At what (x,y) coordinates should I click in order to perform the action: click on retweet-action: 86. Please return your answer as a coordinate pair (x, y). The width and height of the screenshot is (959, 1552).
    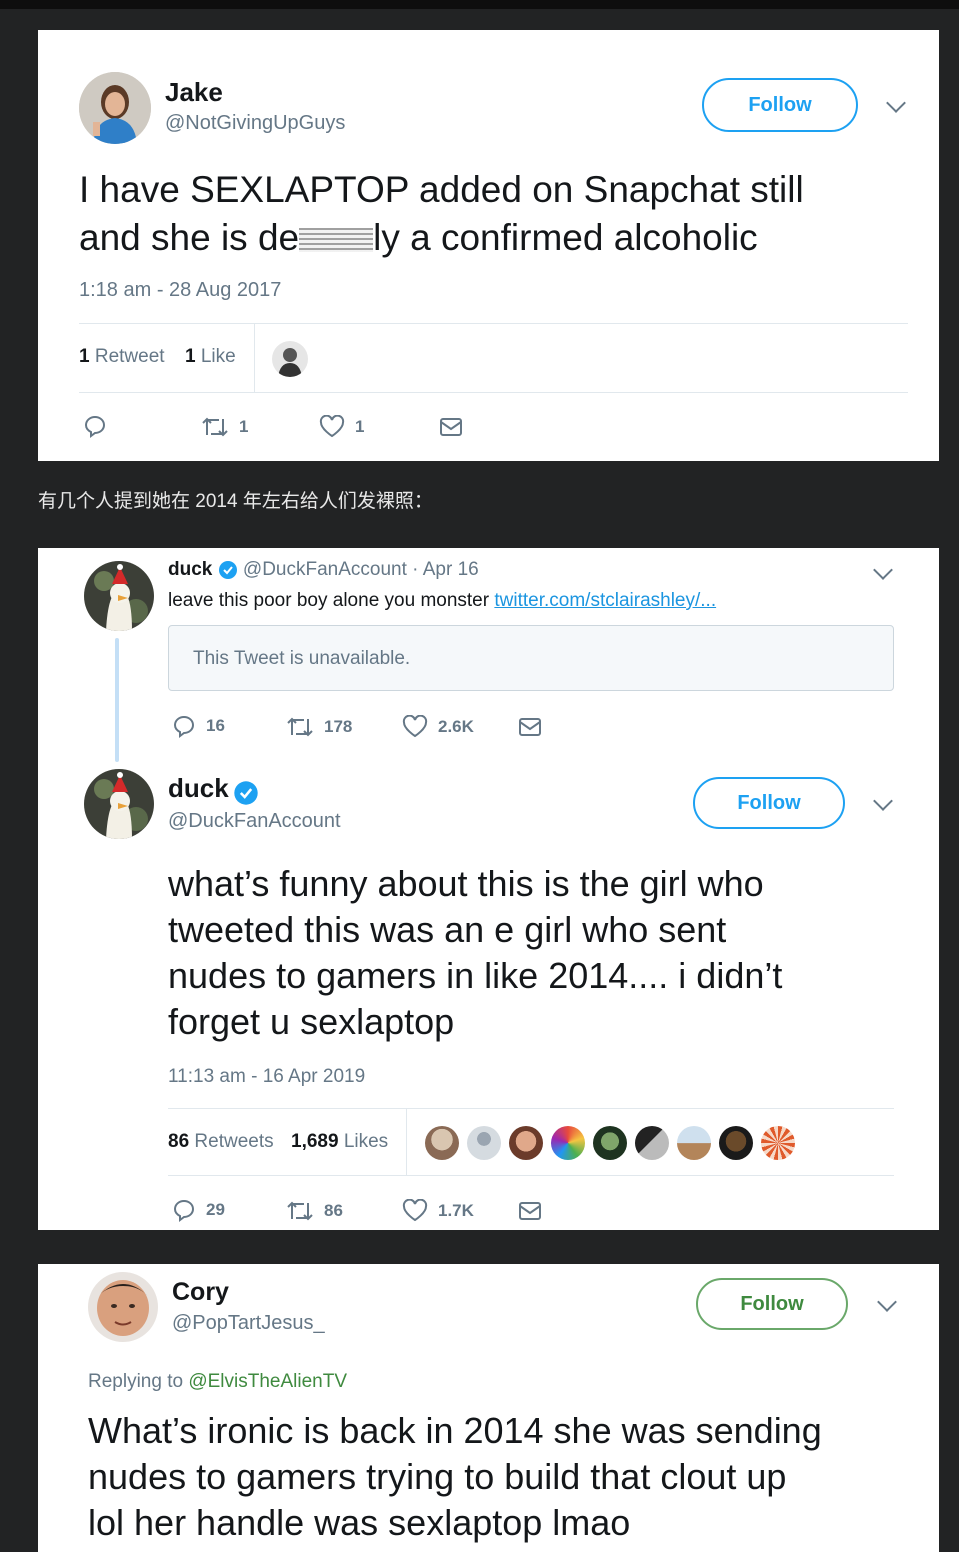
    Looking at the image, I should click on (314, 1211).